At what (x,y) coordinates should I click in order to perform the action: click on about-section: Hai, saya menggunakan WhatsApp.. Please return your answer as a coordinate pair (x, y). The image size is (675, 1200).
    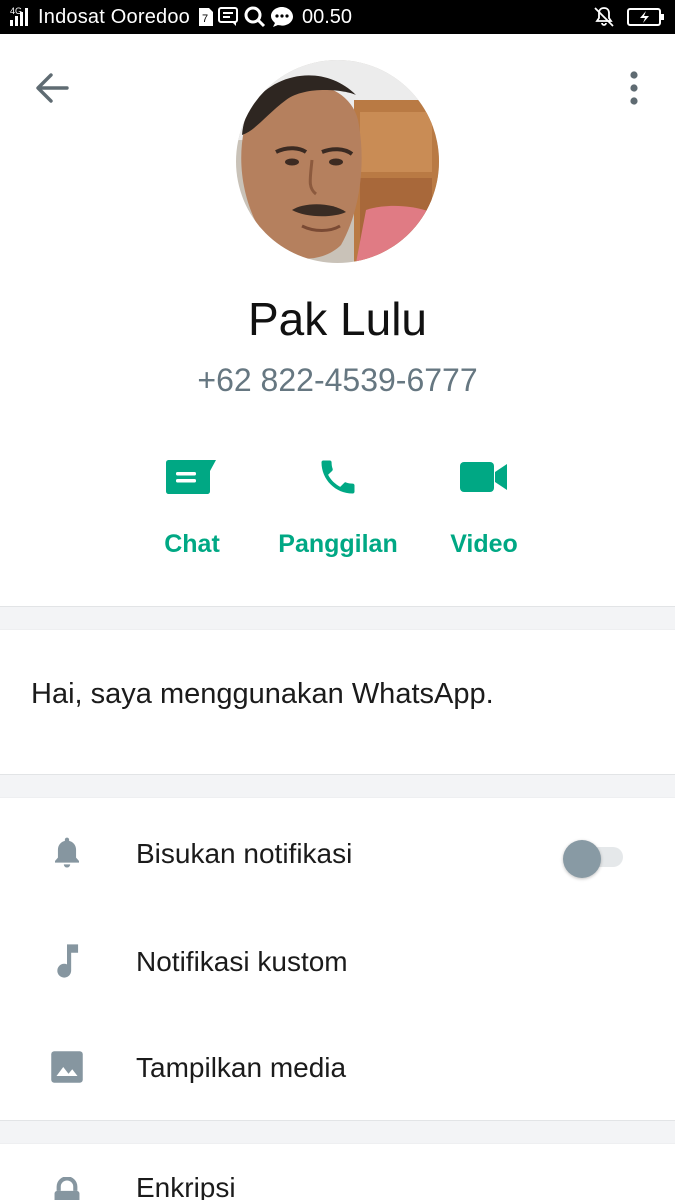
    Looking at the image, I should click on (337, 703).